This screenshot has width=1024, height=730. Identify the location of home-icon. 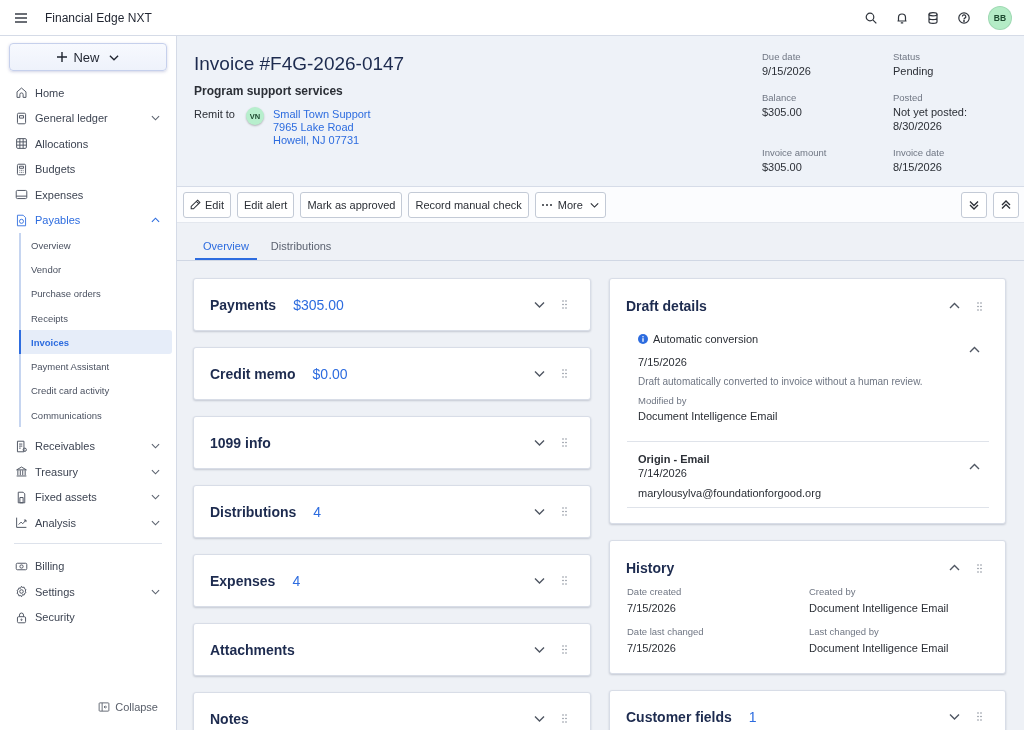
(21, 93).